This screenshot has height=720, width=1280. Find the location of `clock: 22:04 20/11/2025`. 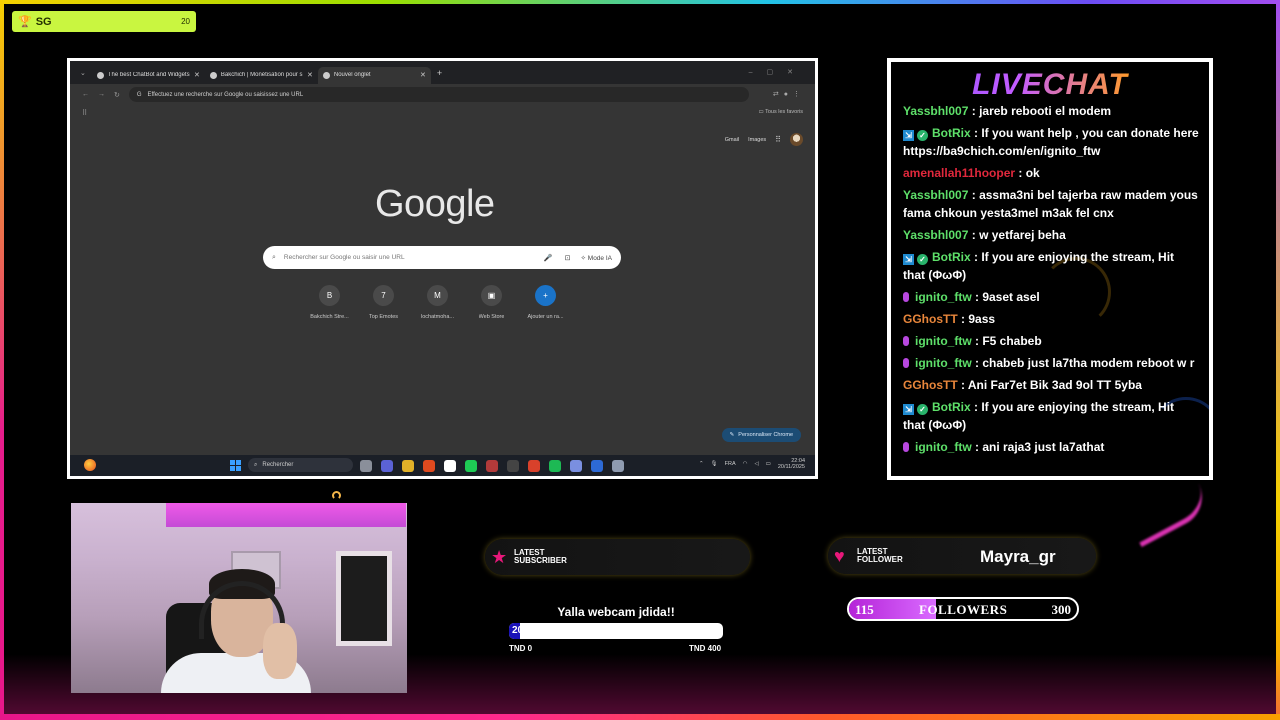

clock: 22:04 20/11/2025 is located at coordinates (791, 464).